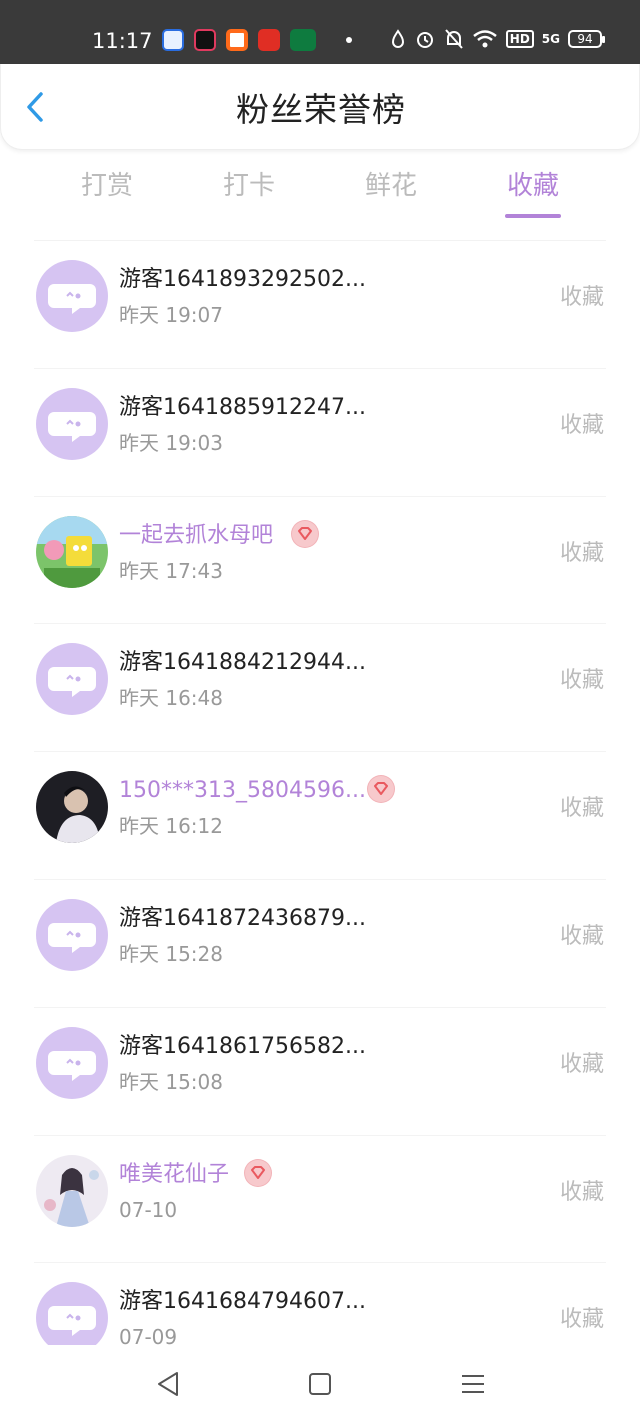 The width and height of the screenshot is (640, 1422). I want to click on time-label: 昨天 19:03, so click(171, 442).